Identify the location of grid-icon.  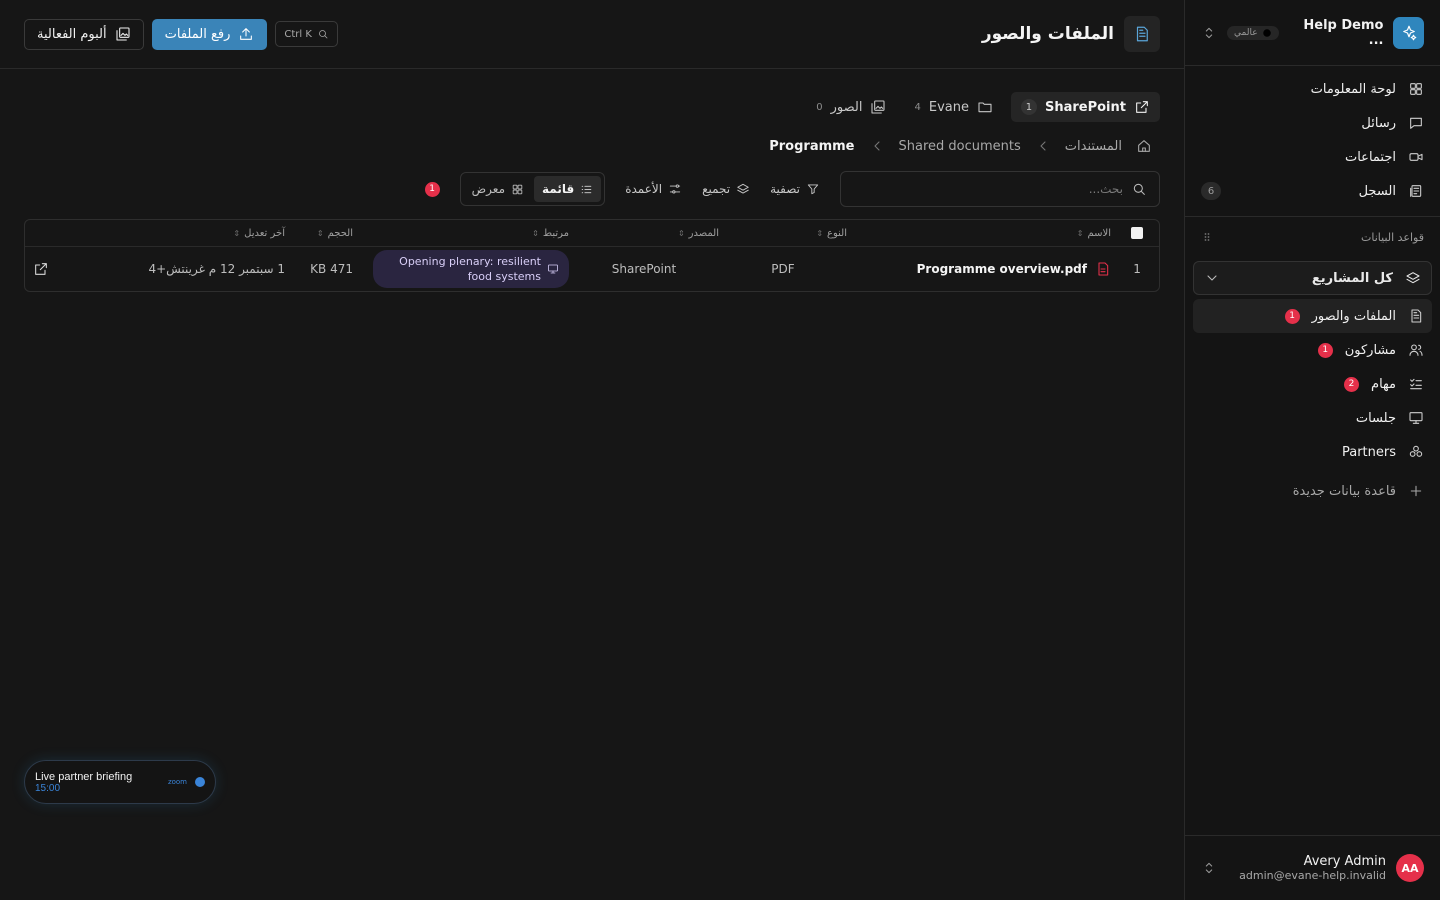
(517, 189).